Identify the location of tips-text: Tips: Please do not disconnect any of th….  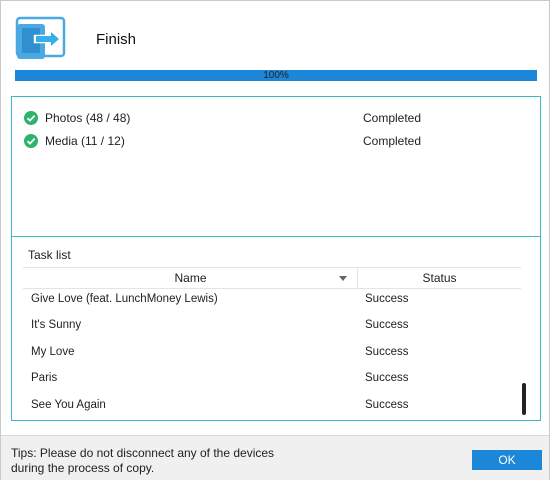
(146, 461).